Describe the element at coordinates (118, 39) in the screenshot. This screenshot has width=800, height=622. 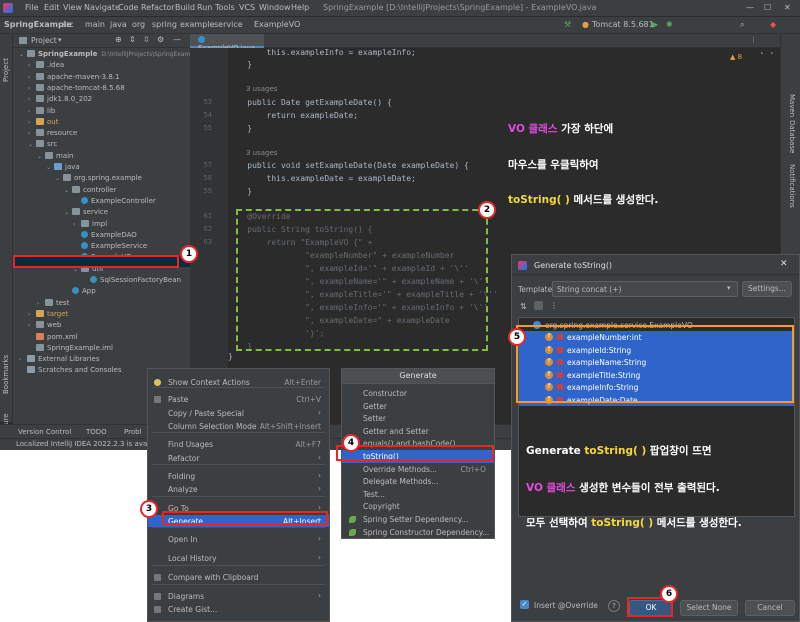
I see `locate-icon: ⊕` at that location.